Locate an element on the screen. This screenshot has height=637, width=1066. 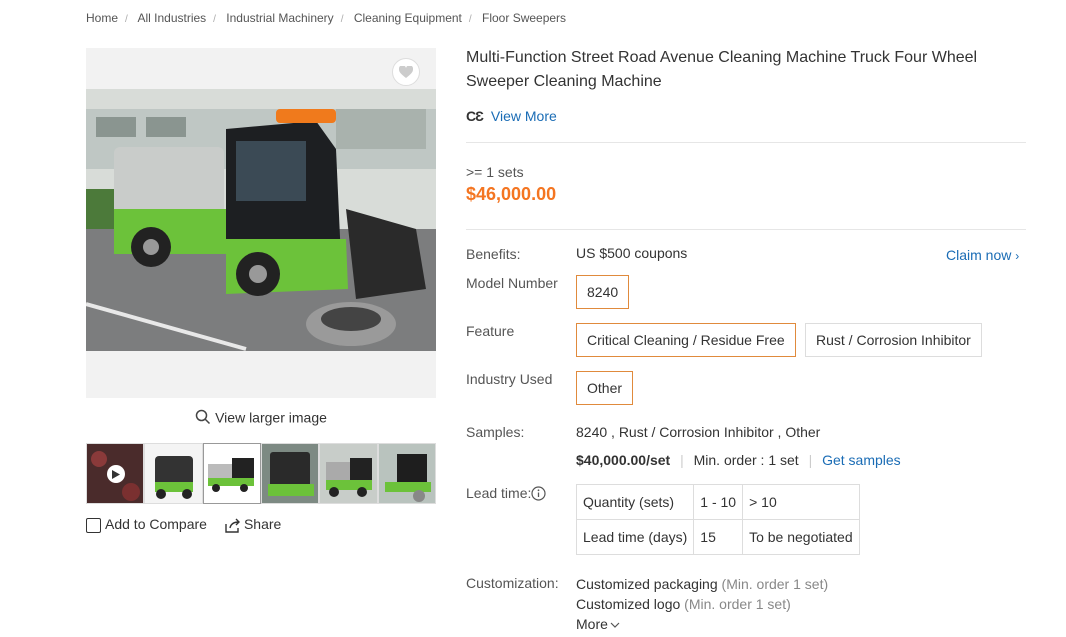
info-icon is located at coordinates (538, 493).